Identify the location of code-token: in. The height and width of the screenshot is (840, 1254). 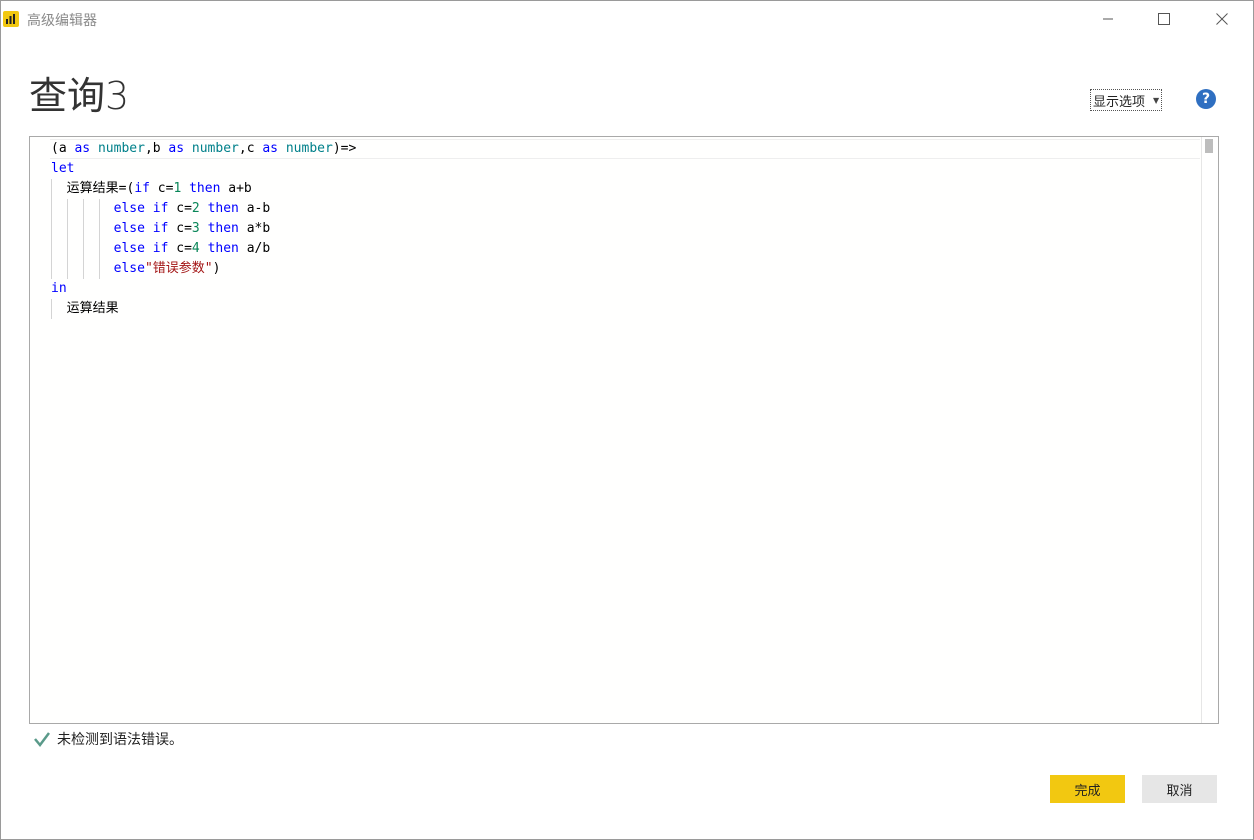
(59, 288).